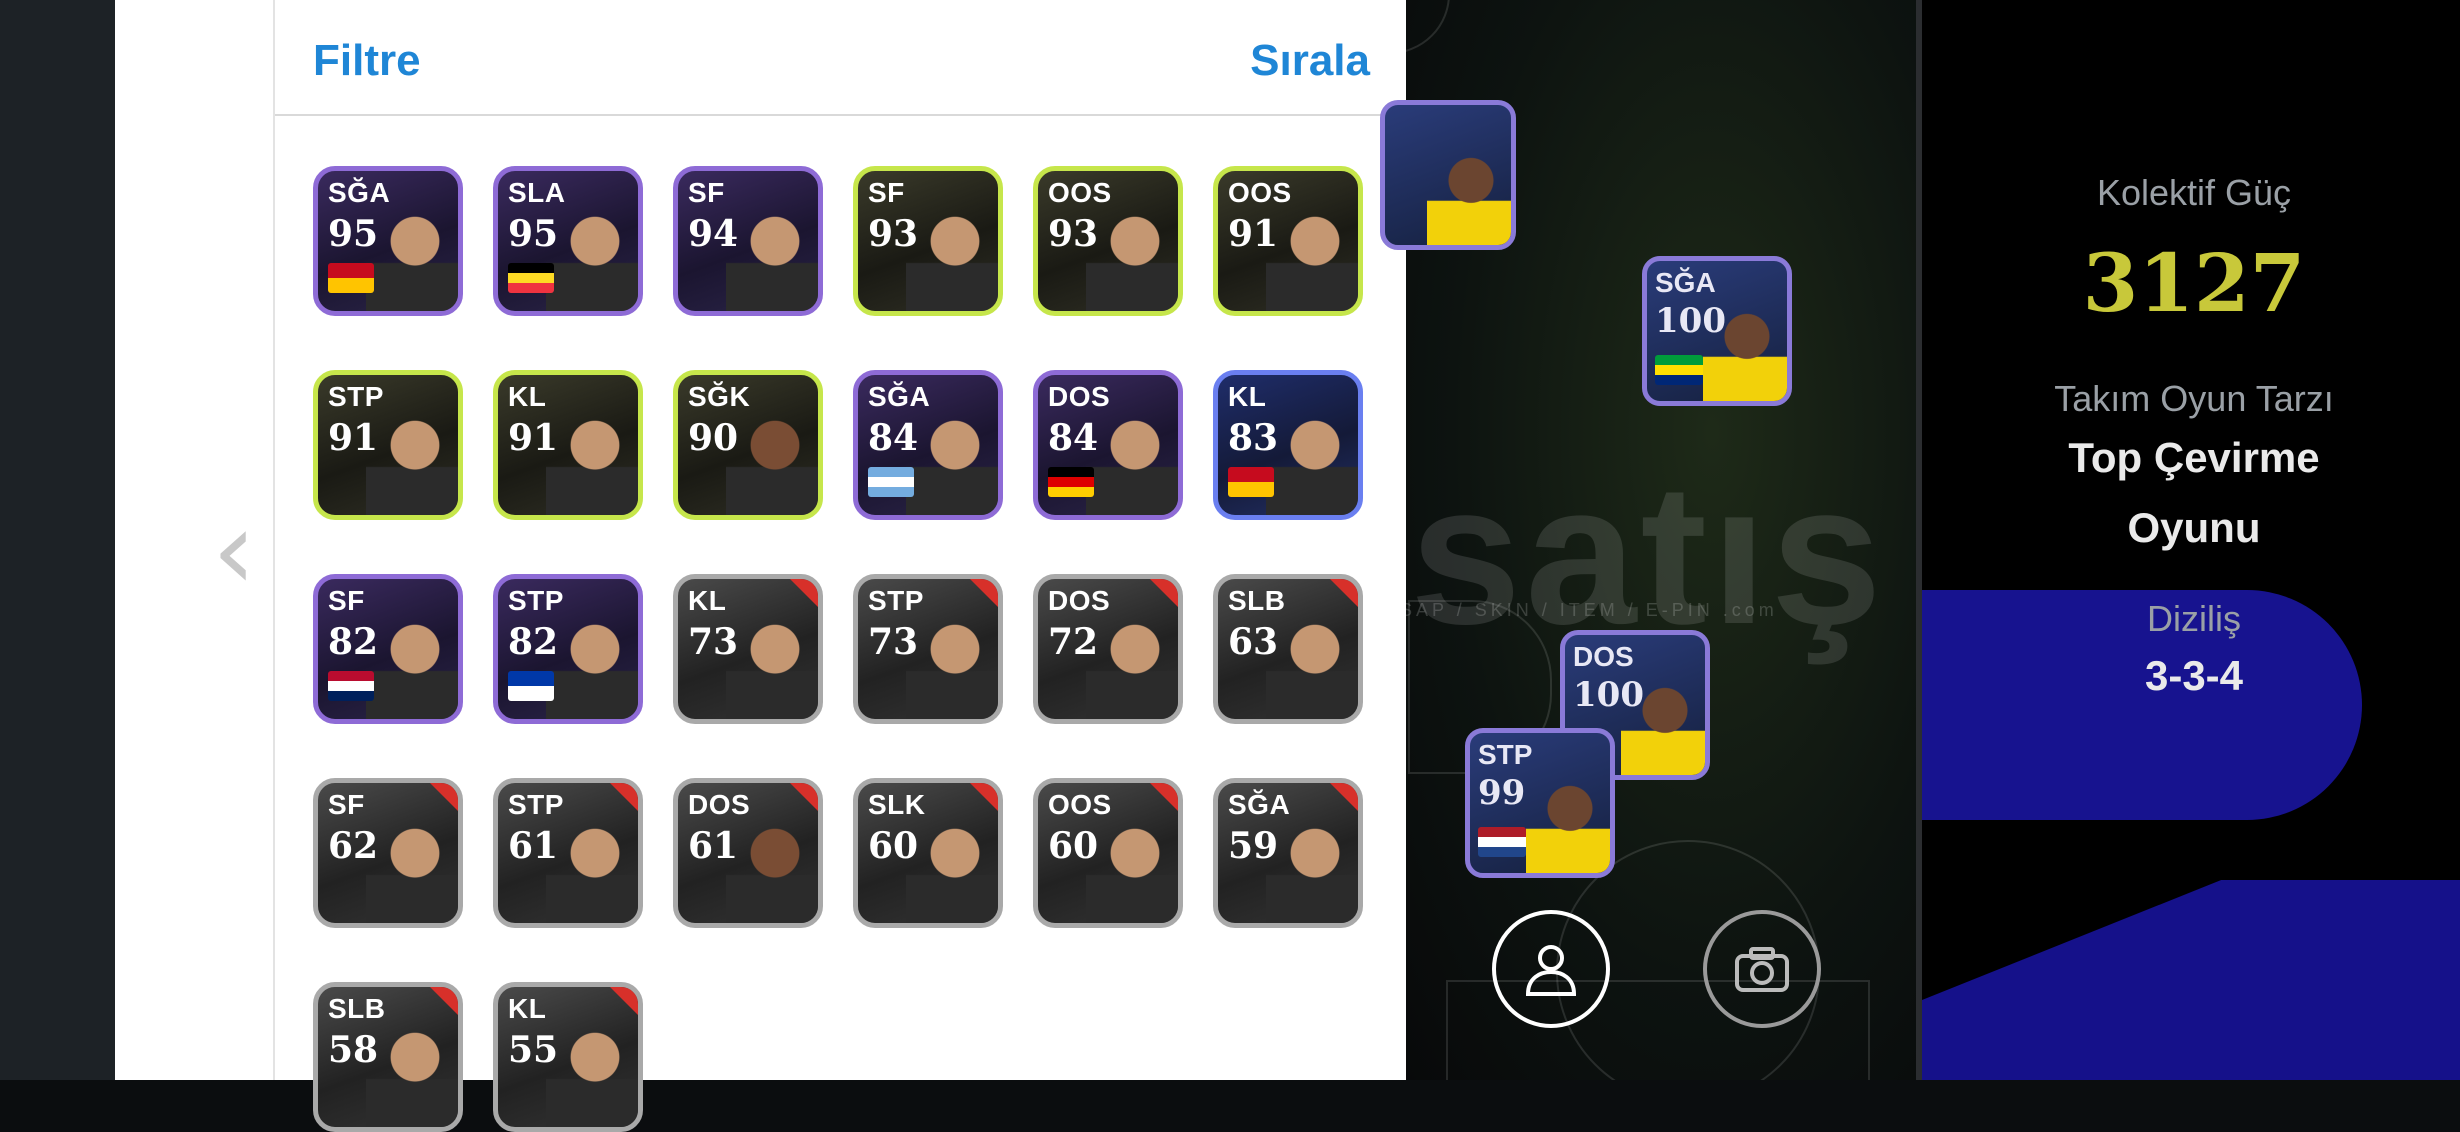  What do you see at coordinates (719, 396) in the screenshot?
I see `player-position: SĞK` at bounding box center [719, 396].